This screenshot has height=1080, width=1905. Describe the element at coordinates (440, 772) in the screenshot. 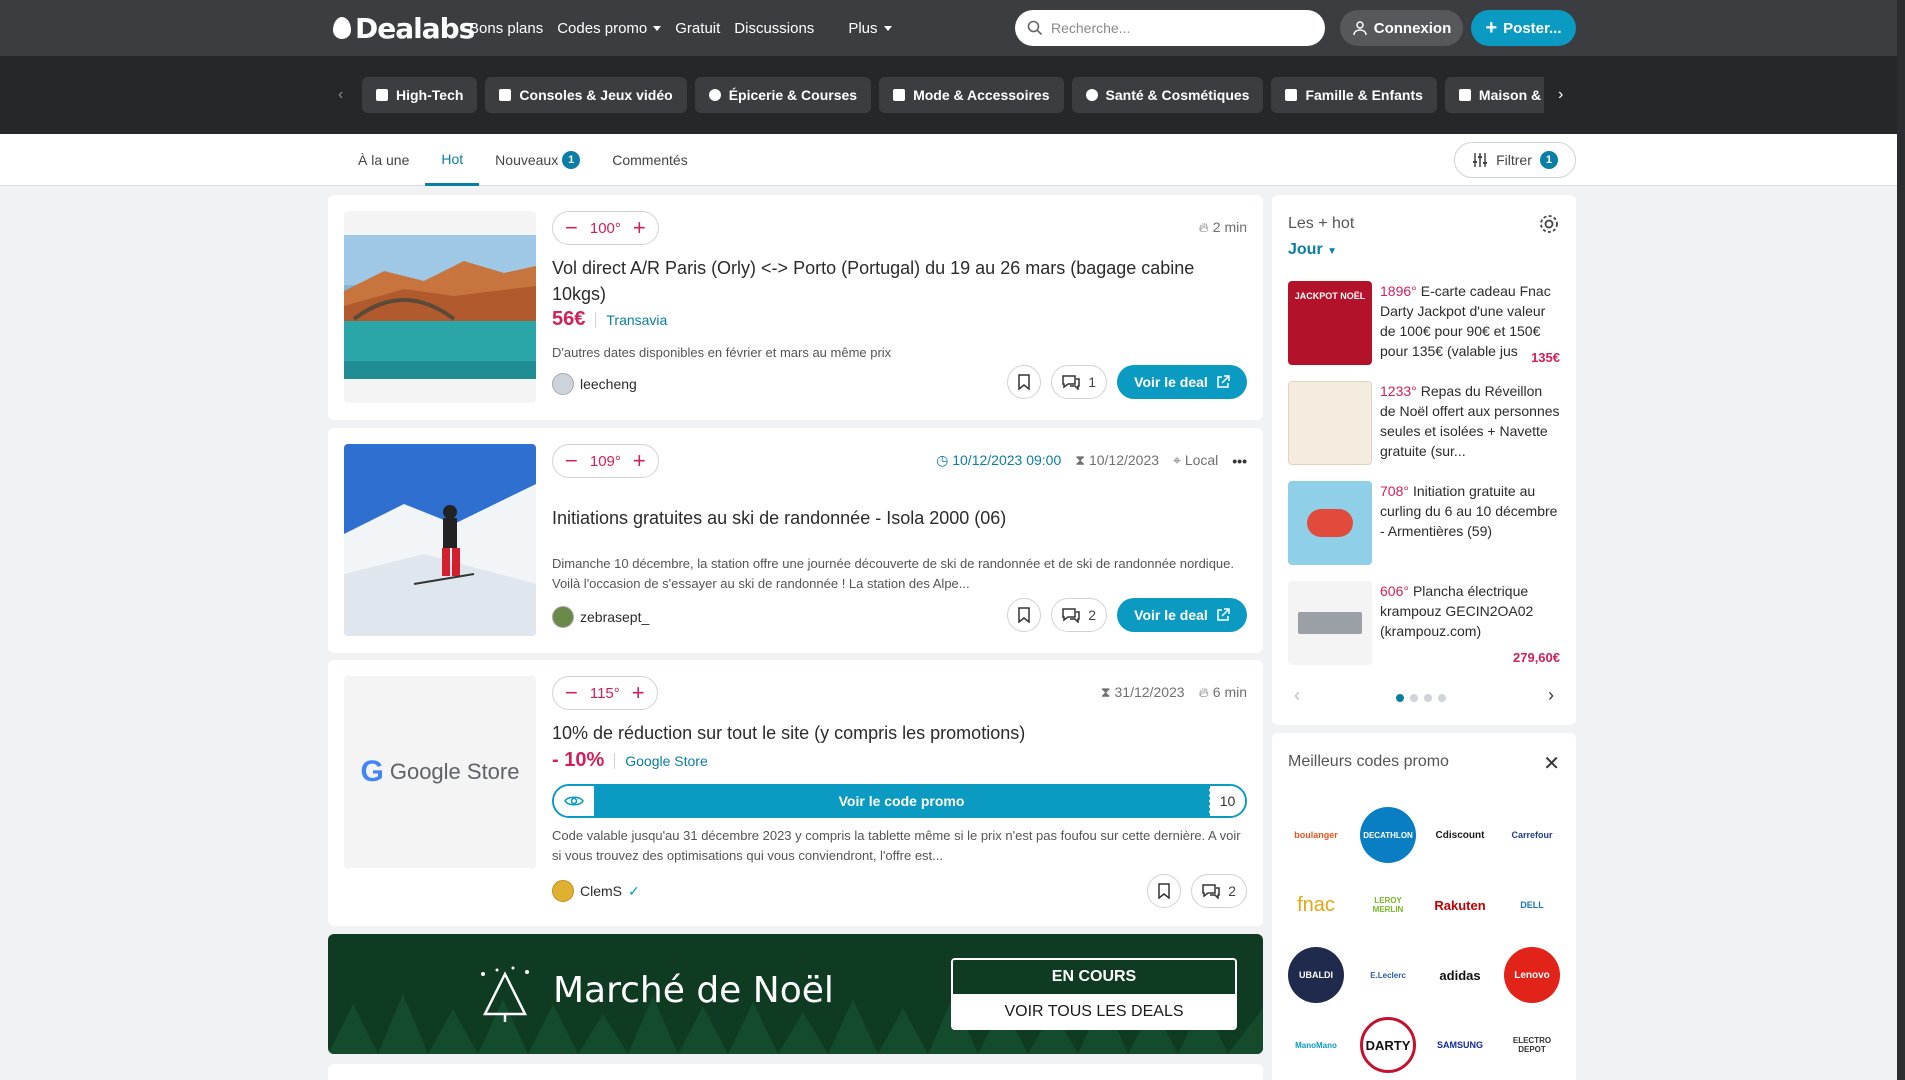

I see `deal-image-google-store: G Google Store` at that location.